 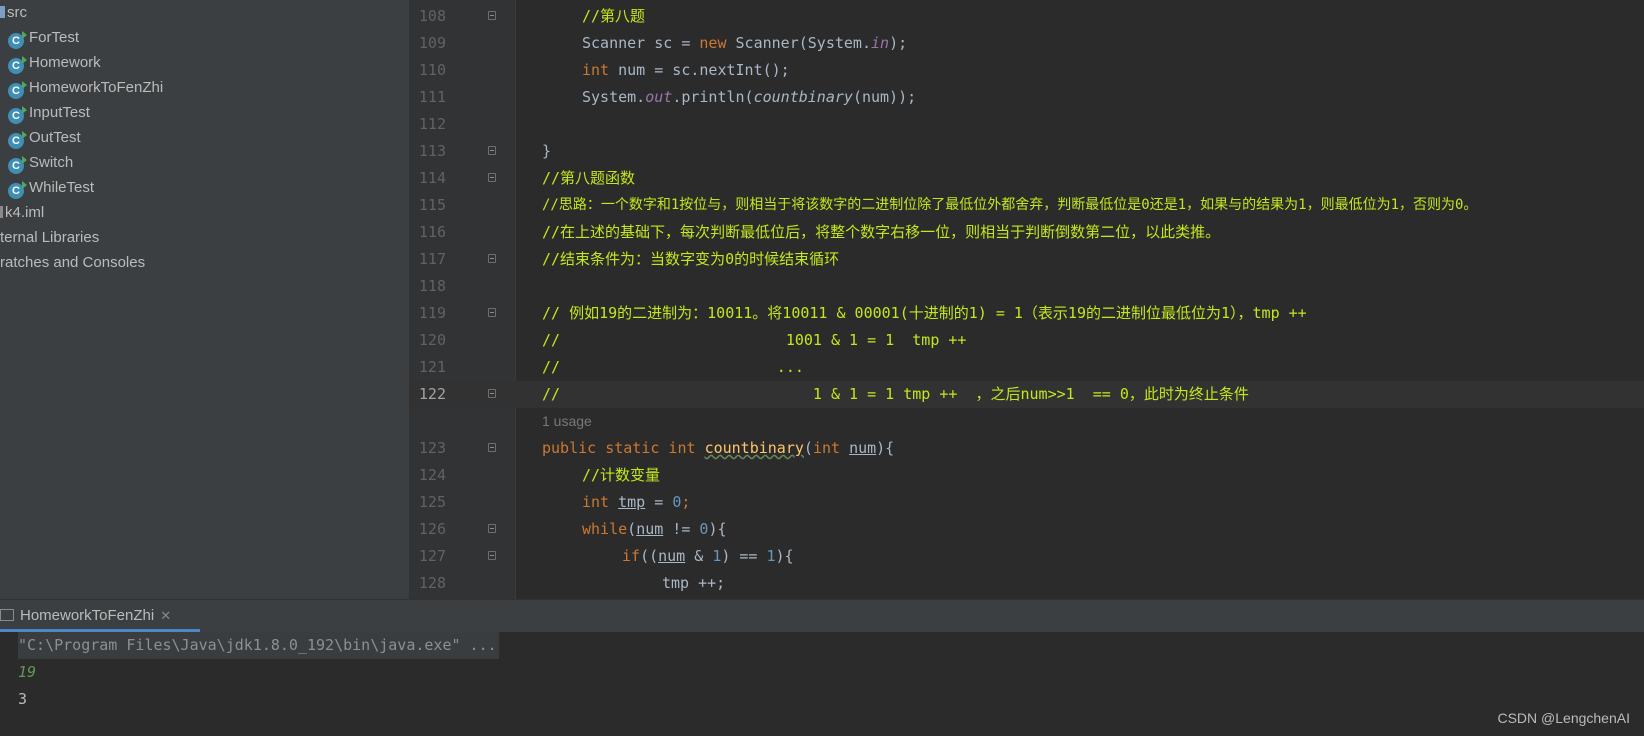 What do you see at coordinates (1027, 340) in the screenshot?
I see `code-line: 120 // 1001 & 1 = 1 tmp ++` at bounding box center [1027, 340].